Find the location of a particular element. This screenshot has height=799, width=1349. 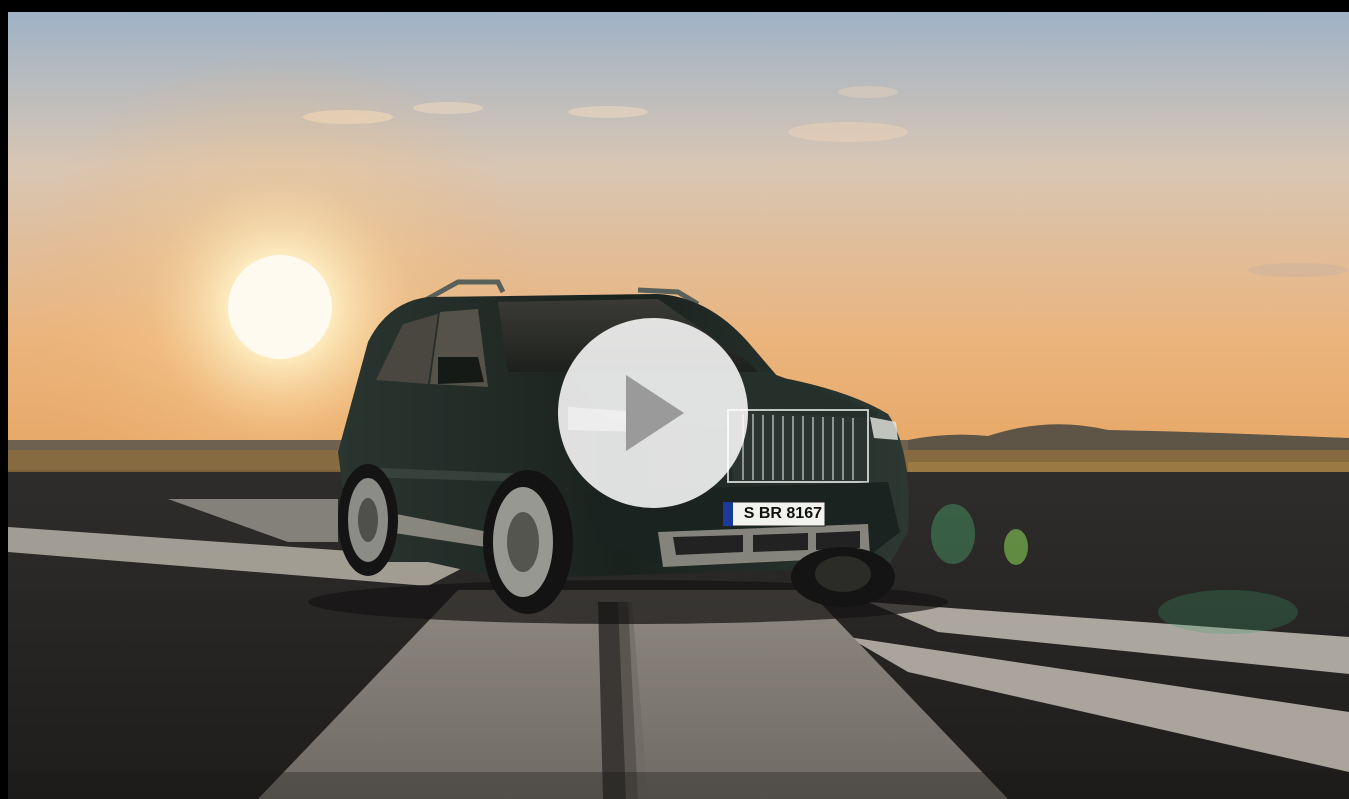

top-letterbox is located at coordinates (674, 6).